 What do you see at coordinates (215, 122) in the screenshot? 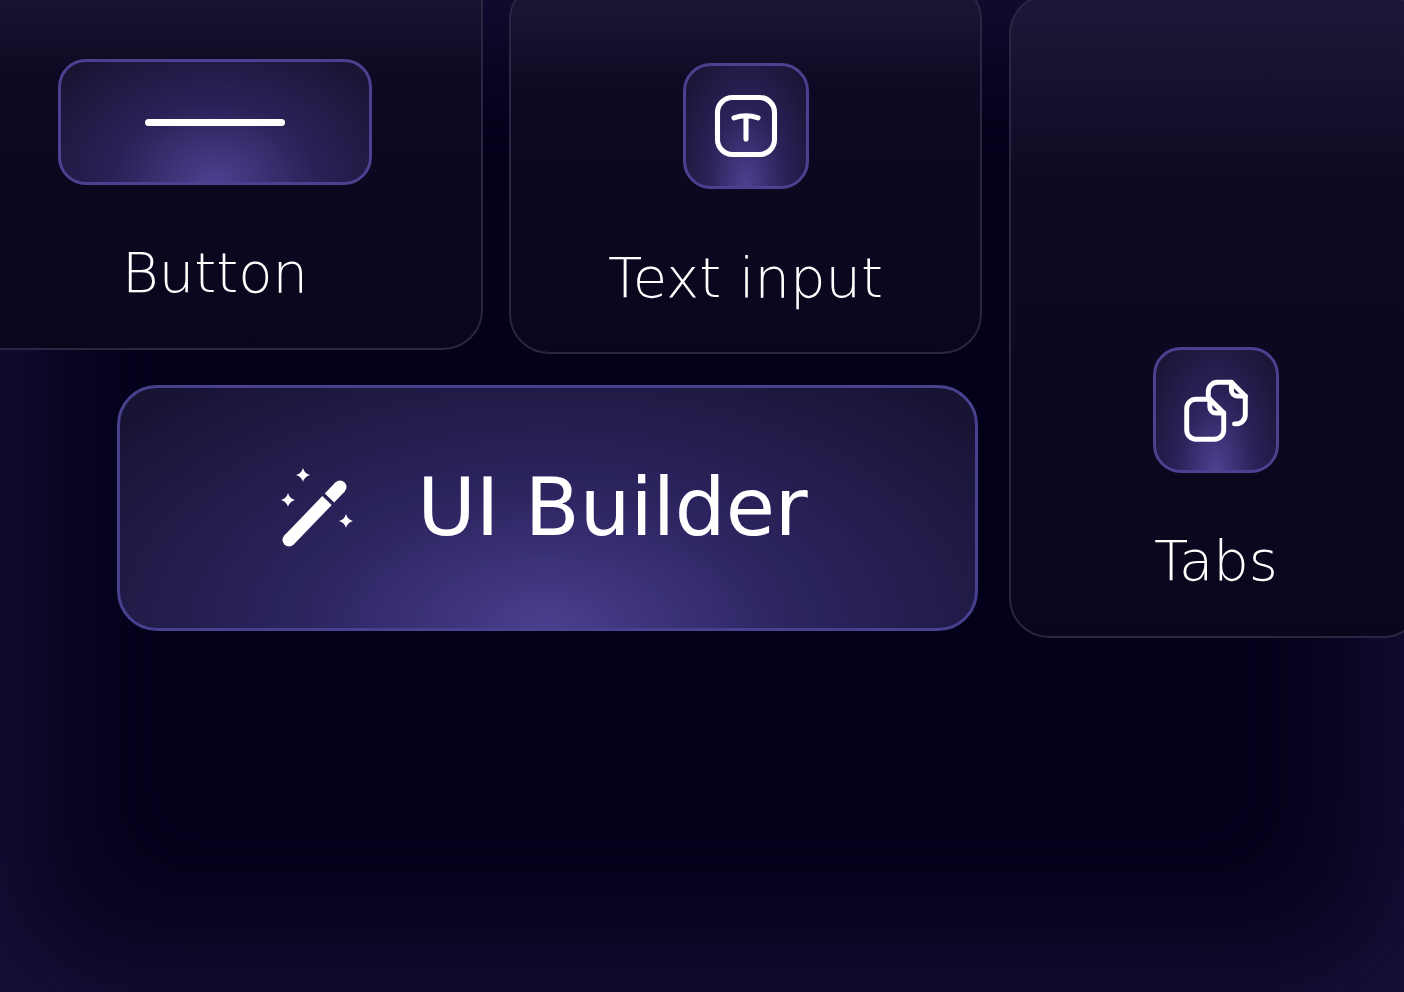
I see `button-icon` at bounding box center [215, 122].